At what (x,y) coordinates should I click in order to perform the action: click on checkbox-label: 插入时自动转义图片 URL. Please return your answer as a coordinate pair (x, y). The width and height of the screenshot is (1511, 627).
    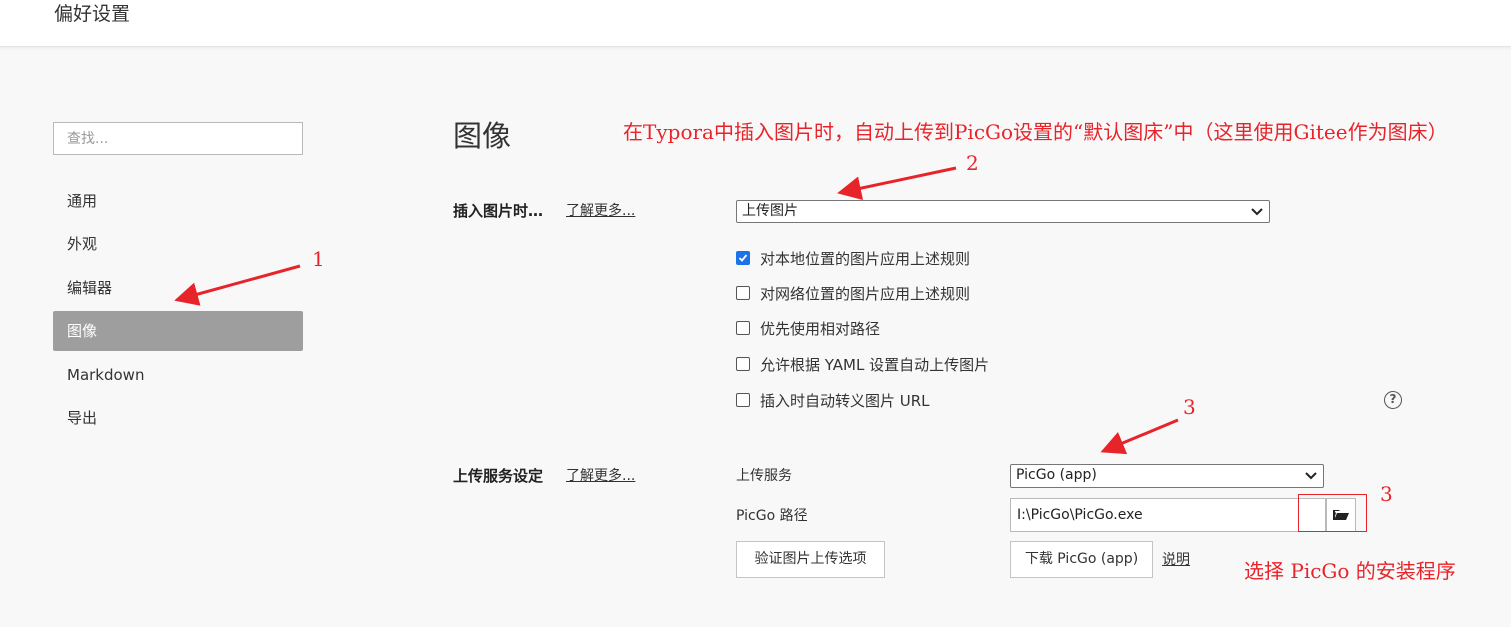
    Looking at the image, I should click on (845, 400).